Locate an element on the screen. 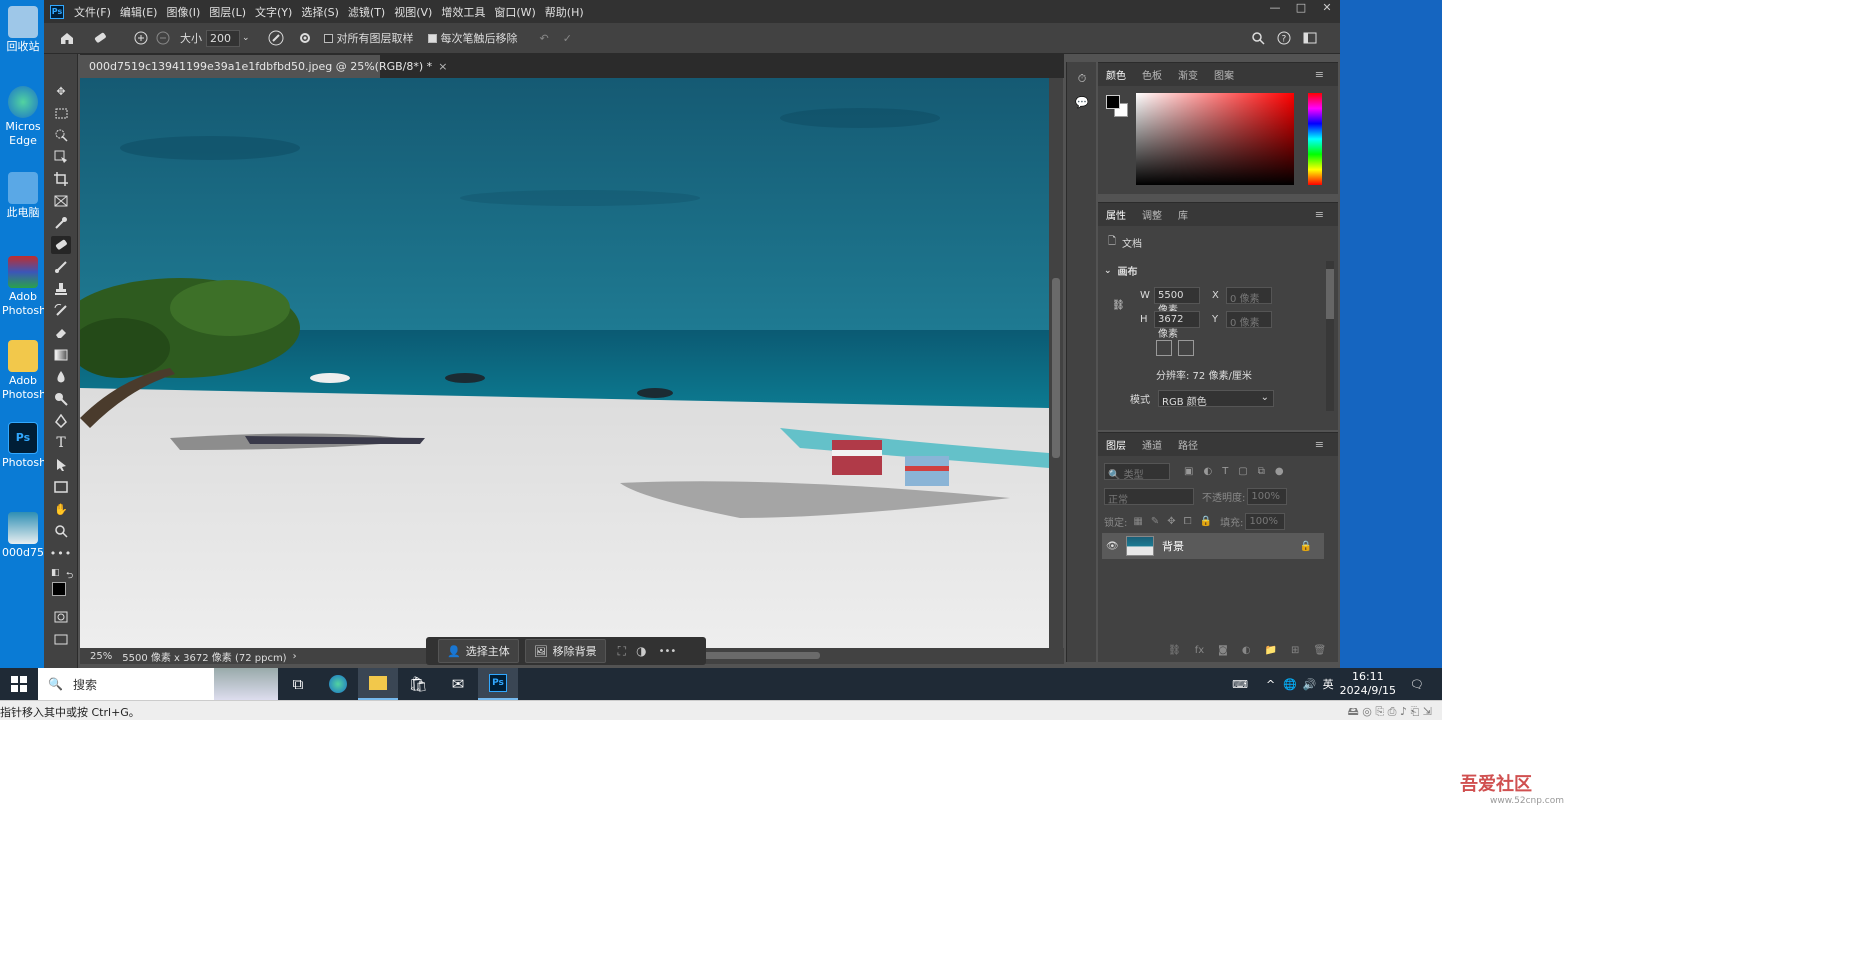  pressure-icon is located at coordinates (276, 38).